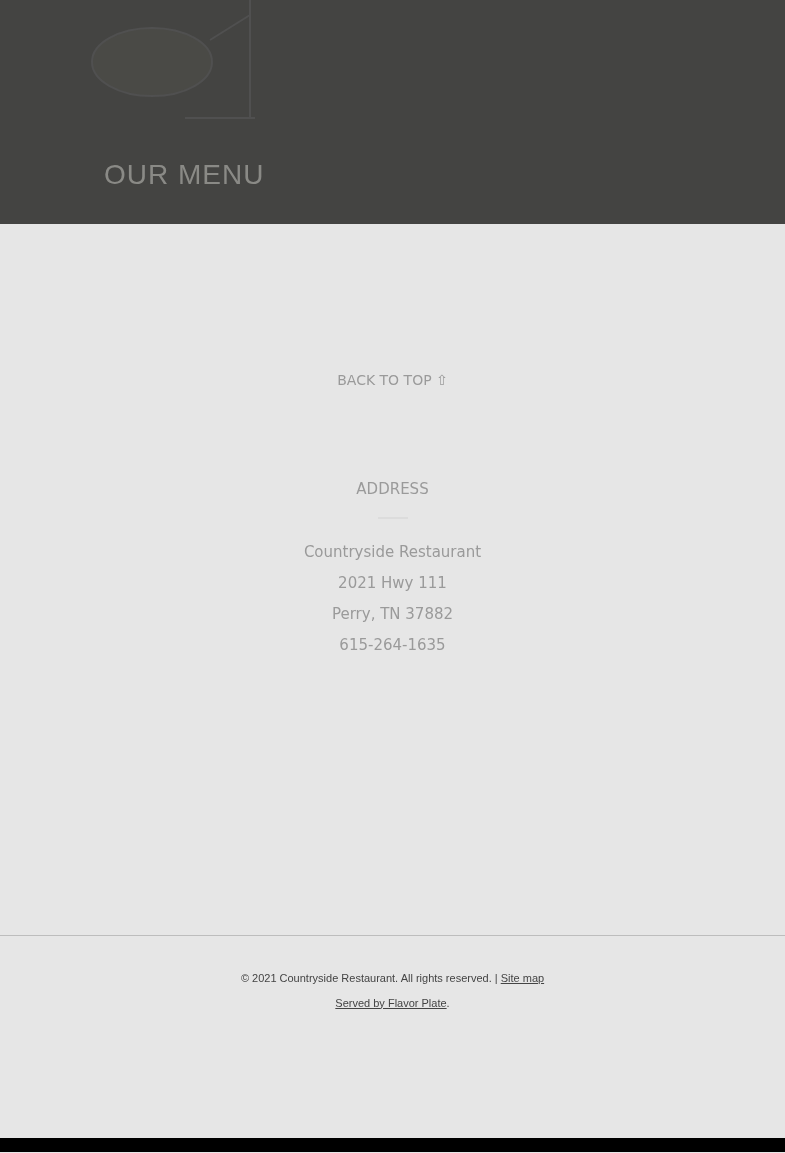  I want to click on address-line: Countryside Restaurant, so click(392, 552).